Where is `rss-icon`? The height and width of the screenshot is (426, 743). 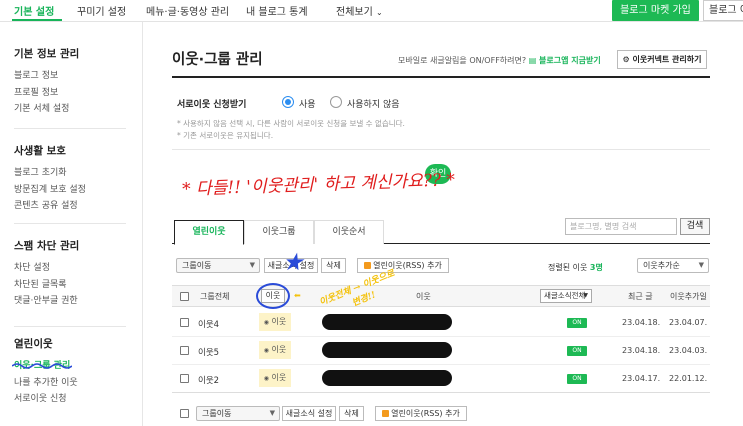 rss-icon is located at coordinates (386, 413).